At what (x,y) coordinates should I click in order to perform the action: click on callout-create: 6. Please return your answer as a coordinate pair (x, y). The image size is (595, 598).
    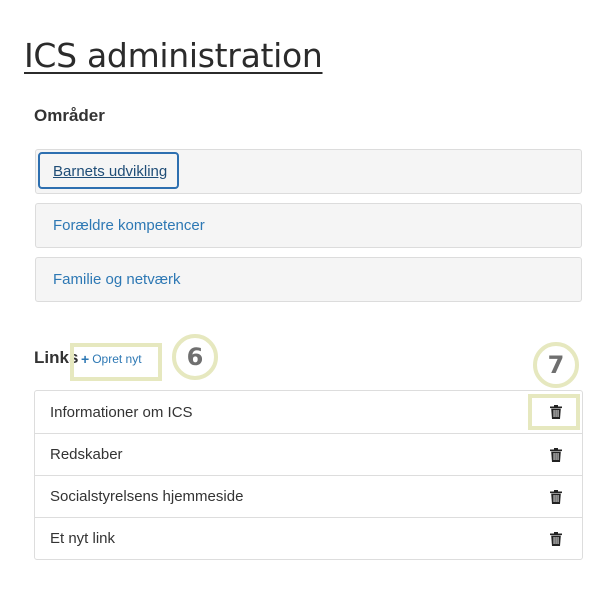
    Looking at the image, I should click on (195, 357).